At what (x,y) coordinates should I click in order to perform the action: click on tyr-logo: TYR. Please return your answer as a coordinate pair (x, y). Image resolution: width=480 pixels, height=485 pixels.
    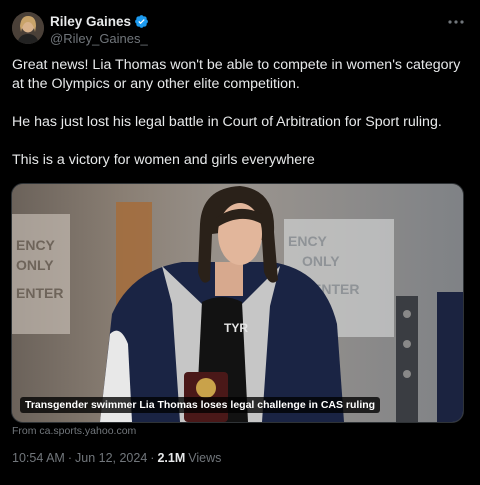
    Looking at the image, I should click on (236, 328).